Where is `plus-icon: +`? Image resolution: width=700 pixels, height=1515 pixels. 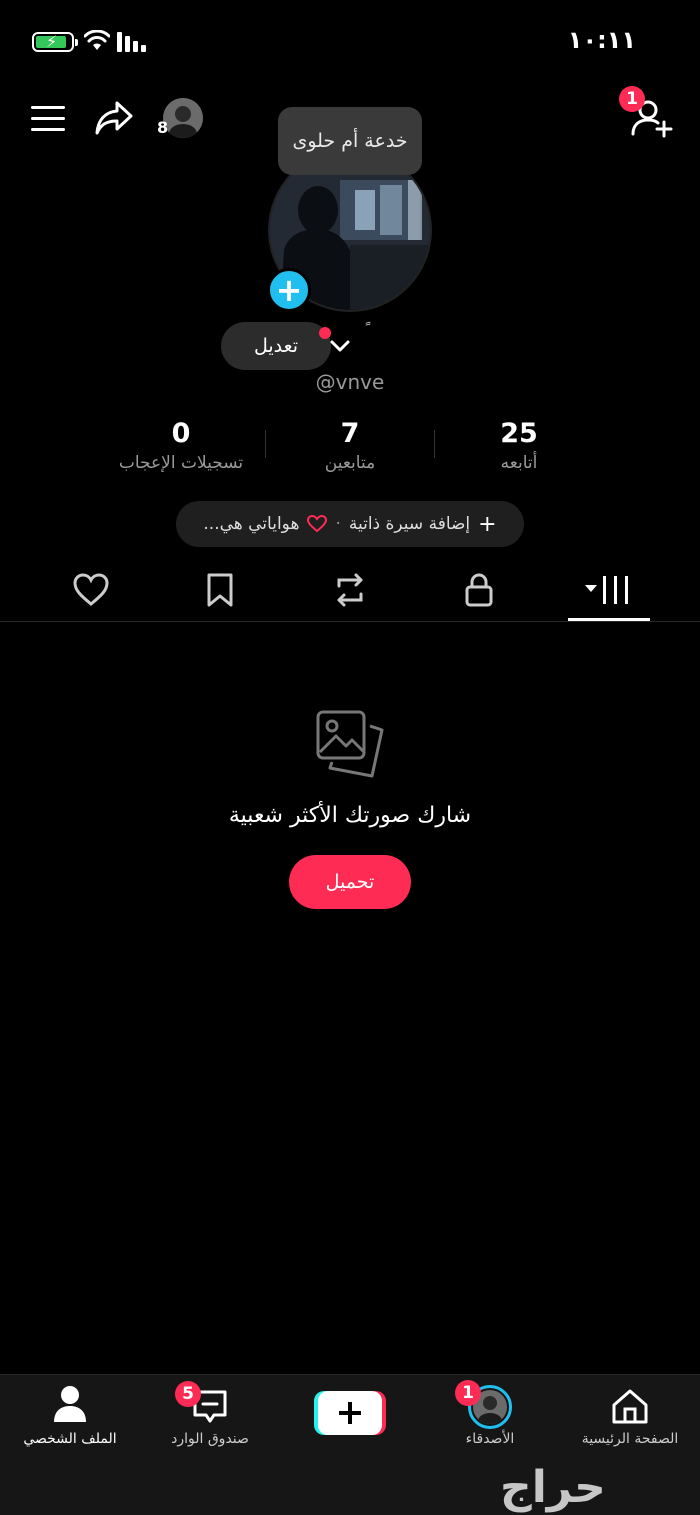 plus-icon: + is located at coordinates (487, 524).